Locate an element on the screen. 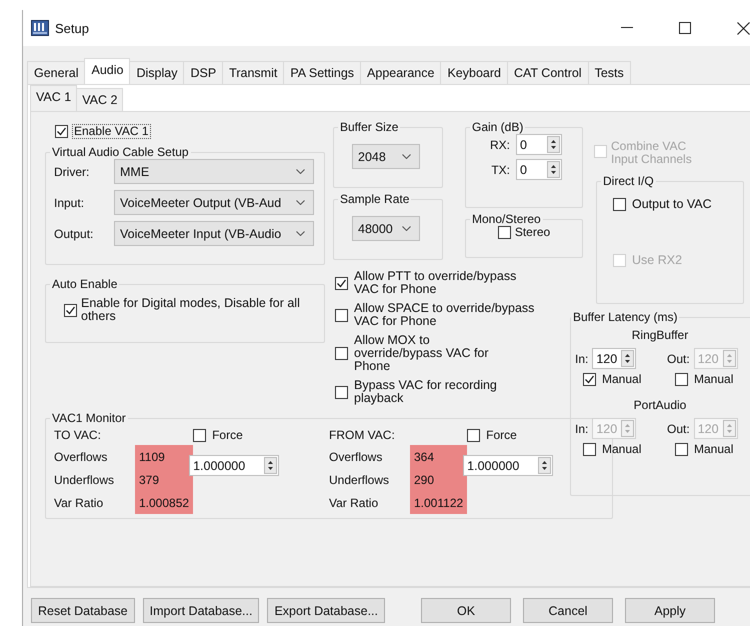  tab: General is located at coordinates (56, 72).